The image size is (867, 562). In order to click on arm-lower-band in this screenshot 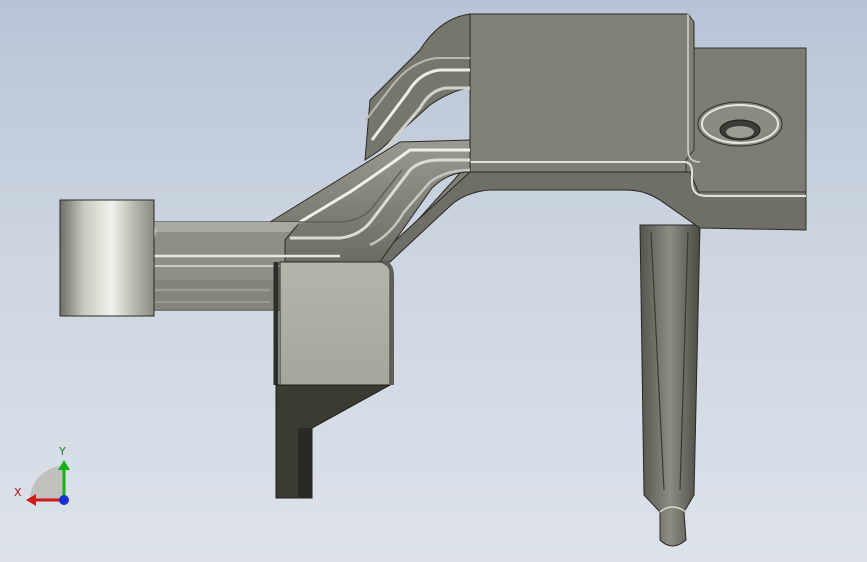, I will do `click(216, 295)`.